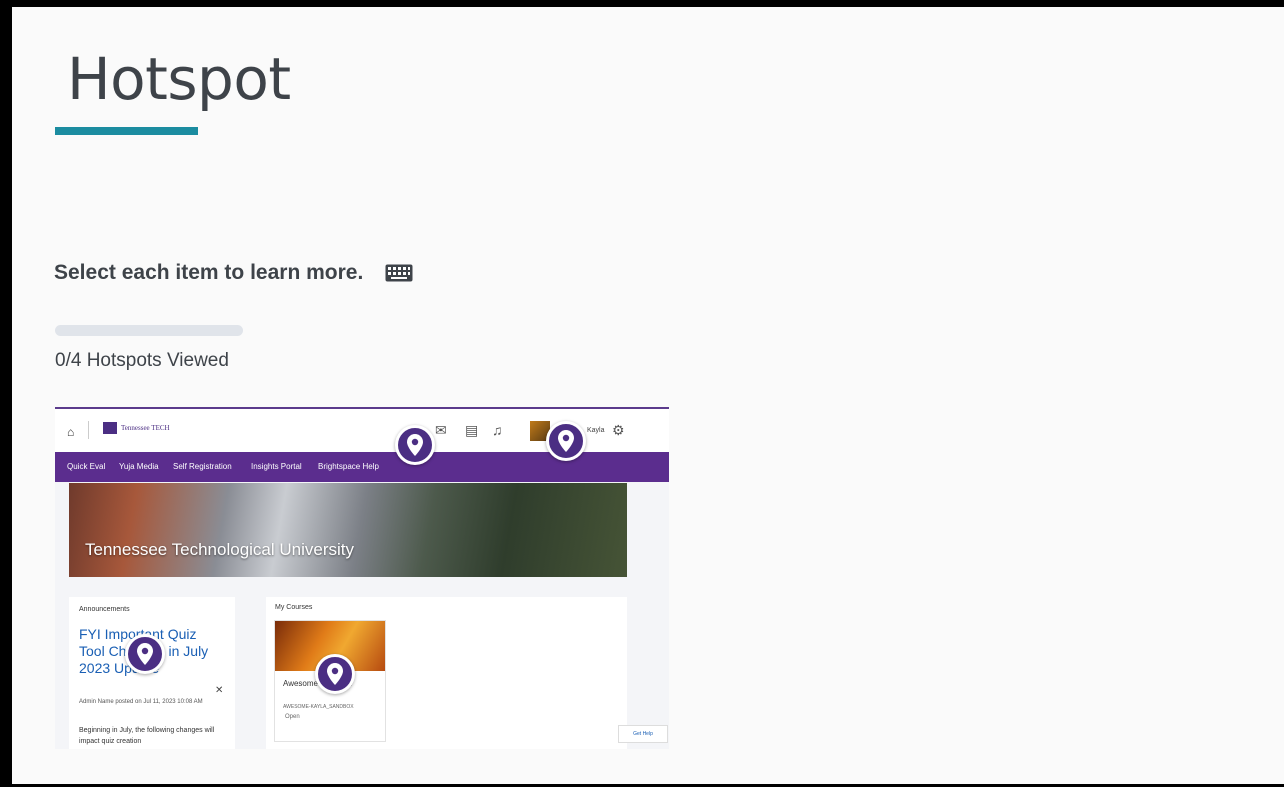 The height and width of the screenshot is (787, 1284). Describe the element at coordinates (145, 427) in the screenshot. I see `logo-text: Tennessee TECH` at that location.